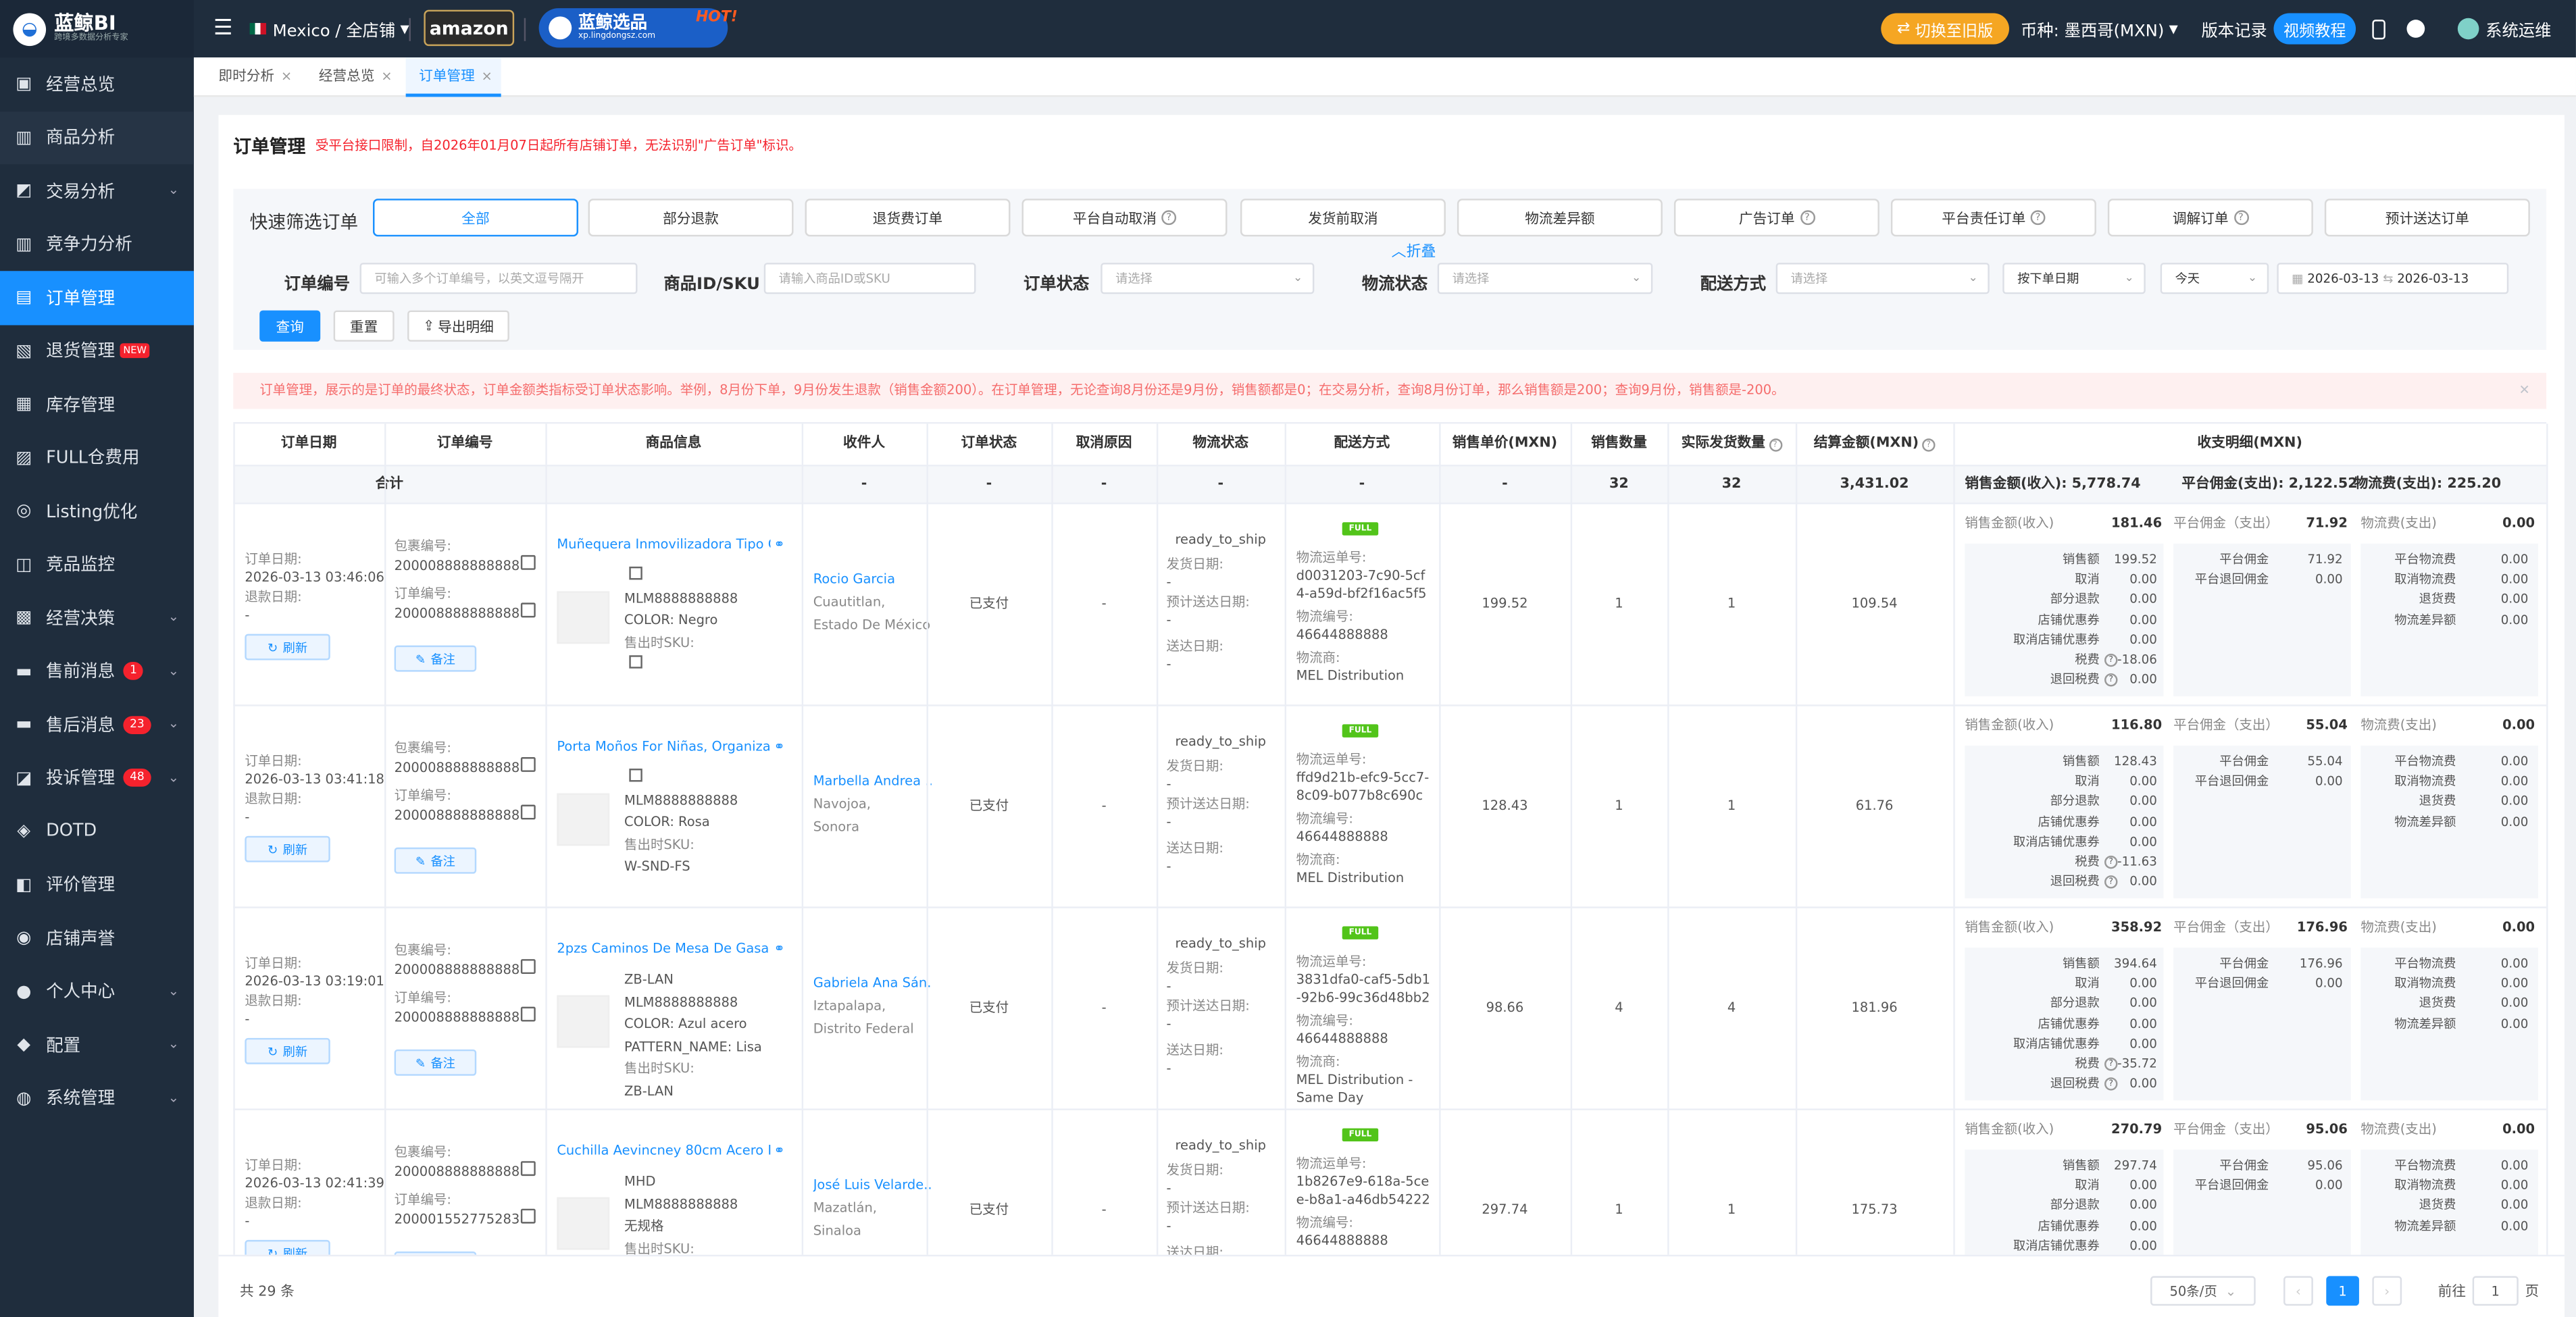 The height and width of the screenshot is (1317, 2576). What do you see at coordinates (673, 444) in the screenshot?
I see `column-header: 商品信息` at bounding box center [673, 444].